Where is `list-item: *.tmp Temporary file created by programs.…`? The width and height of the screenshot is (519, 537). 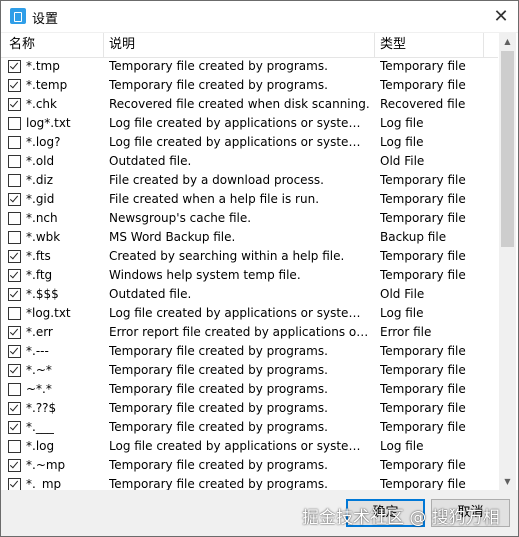
list-item: *.tmp Temporary file created by programs.… is located at coordinates (249, 66).